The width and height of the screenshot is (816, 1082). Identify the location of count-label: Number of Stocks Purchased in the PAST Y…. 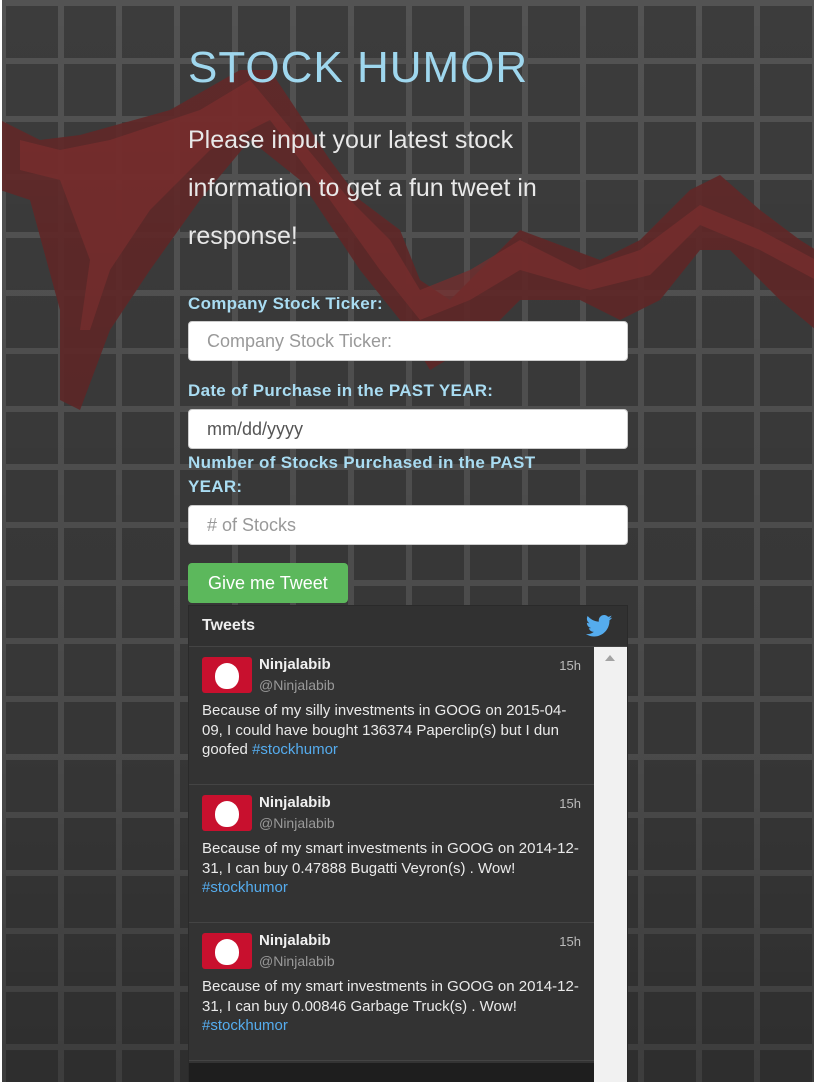
(362, 474).